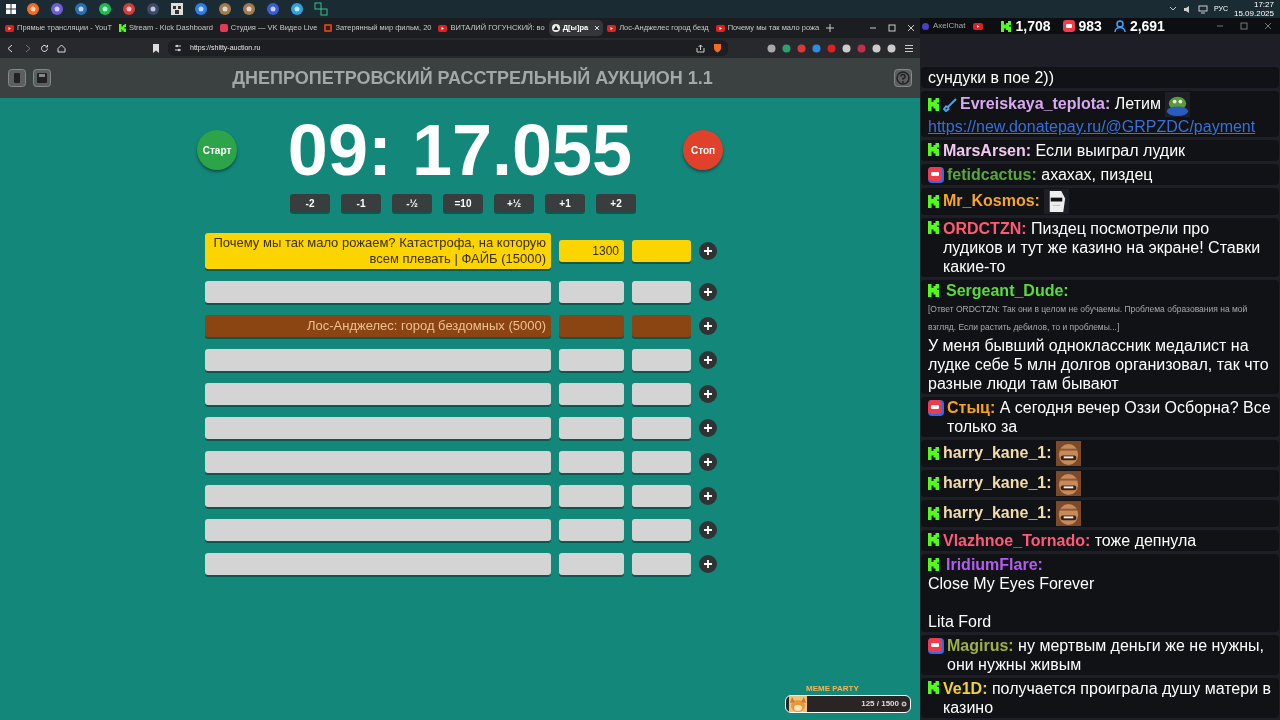 The image size is (1280, 720). What do you see at coordinates (61, 48) in the screenshot?
I see `home-icon` at bounding box center [61, 48].